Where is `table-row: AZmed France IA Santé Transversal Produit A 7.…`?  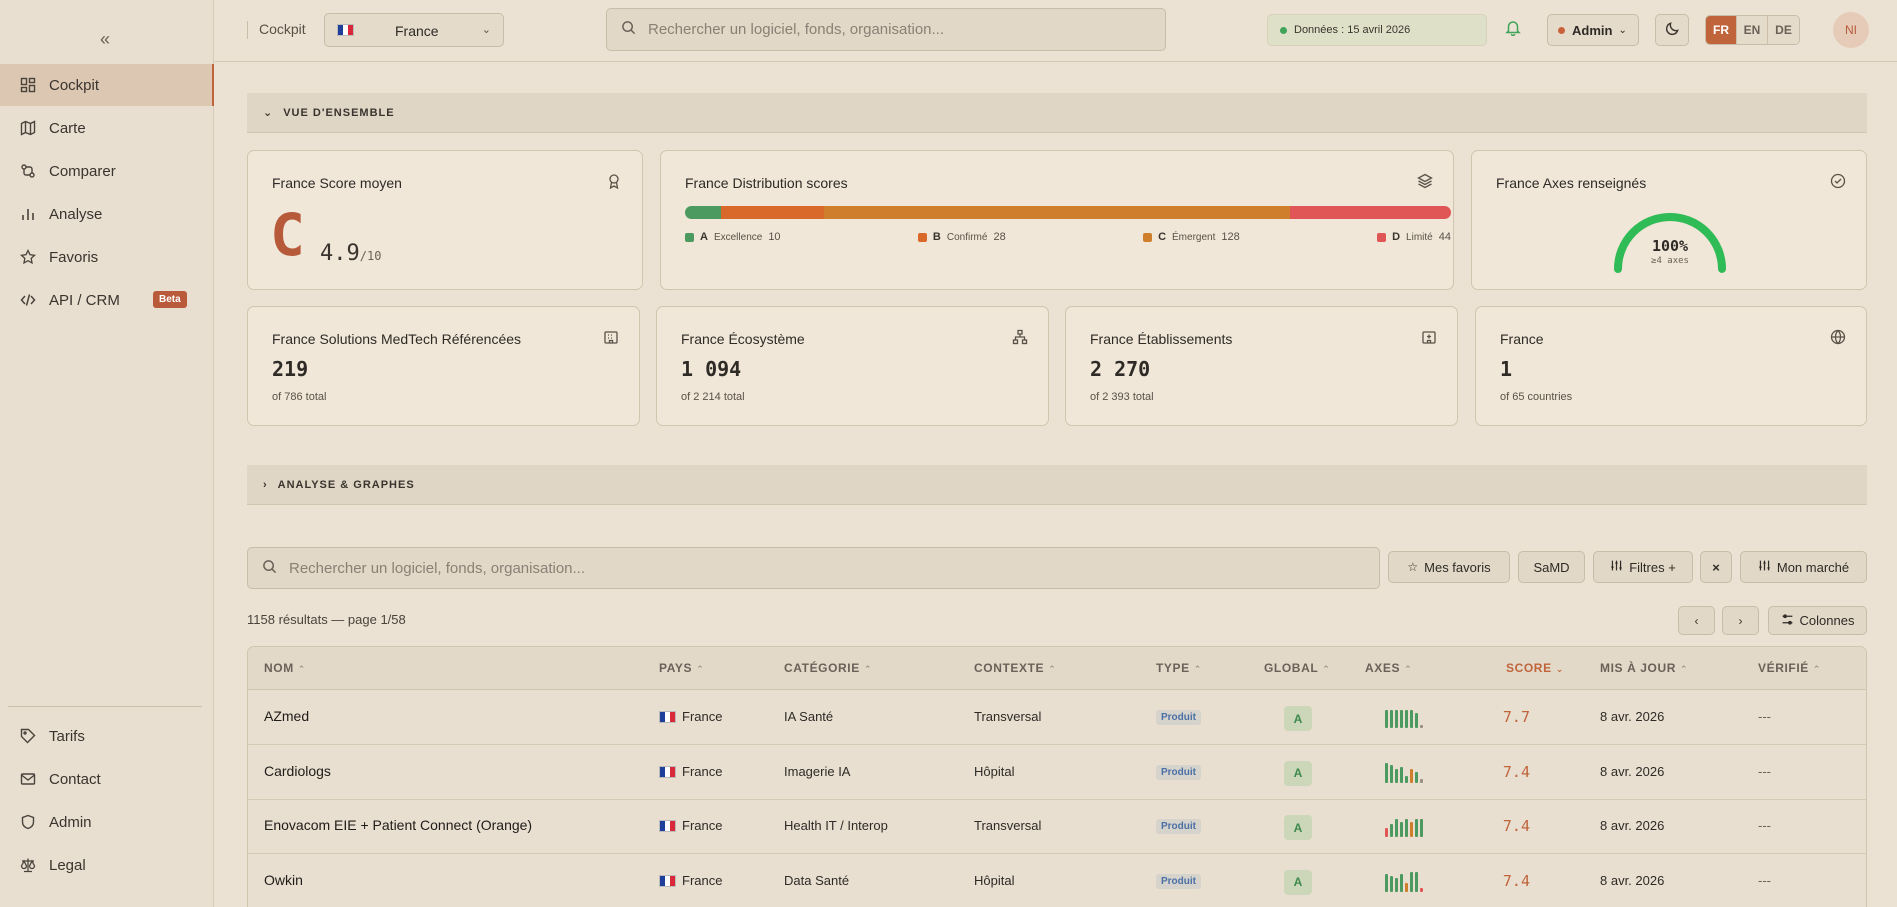
table-row: AZmed France IA Santé Transversal Produit A 7.… is located at coordinates (1057, 718).